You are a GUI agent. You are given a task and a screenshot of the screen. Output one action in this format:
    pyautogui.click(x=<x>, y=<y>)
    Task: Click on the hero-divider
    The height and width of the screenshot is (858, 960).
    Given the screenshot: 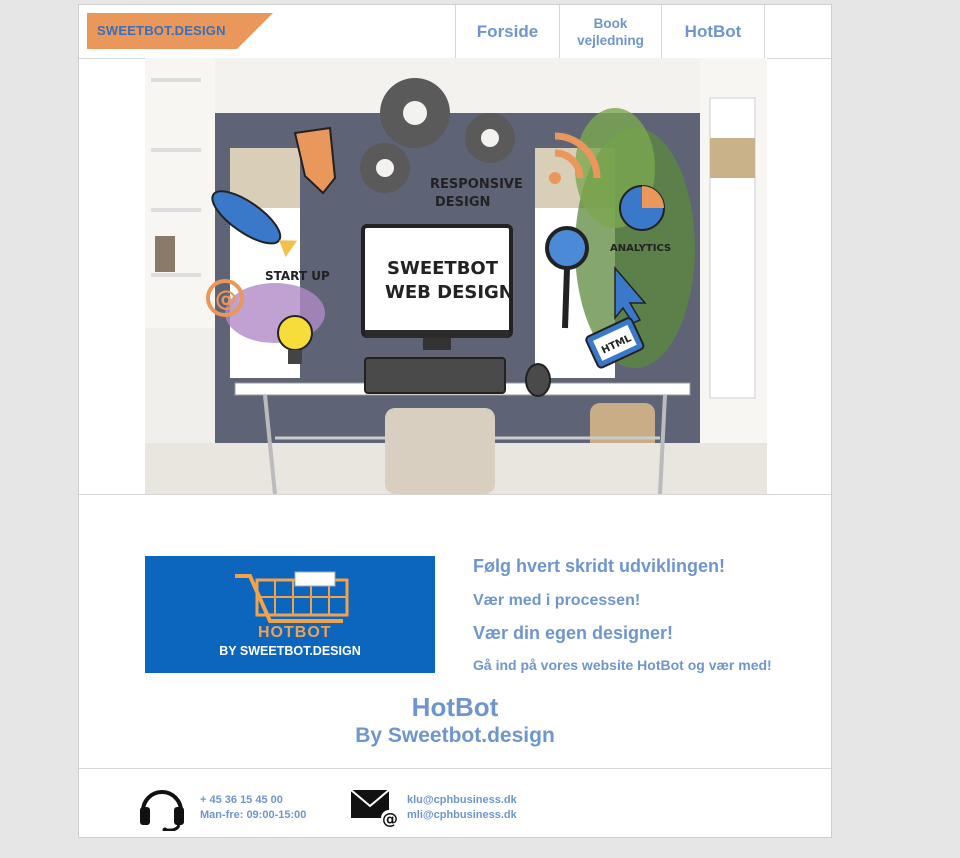 What is the action you would take?
    pyautogui.click(x=455, y=494)
    